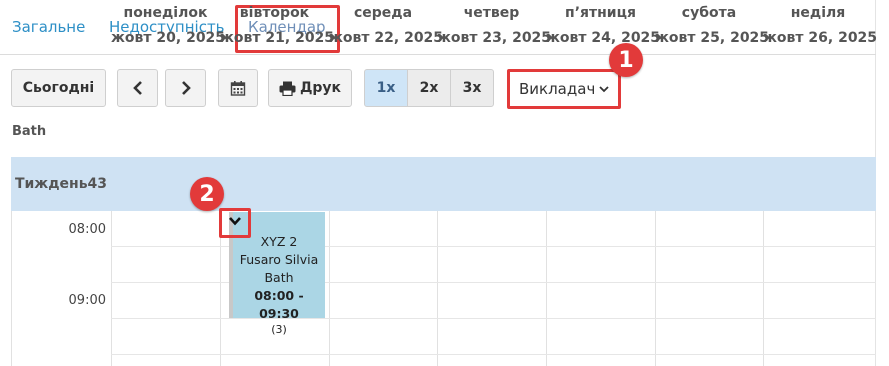 The image size is (889, 366). Describe the element at coordinates (820, 27) in the screenshot. I see `day-header-sun: неділя жовт 26, 2025` at that location.